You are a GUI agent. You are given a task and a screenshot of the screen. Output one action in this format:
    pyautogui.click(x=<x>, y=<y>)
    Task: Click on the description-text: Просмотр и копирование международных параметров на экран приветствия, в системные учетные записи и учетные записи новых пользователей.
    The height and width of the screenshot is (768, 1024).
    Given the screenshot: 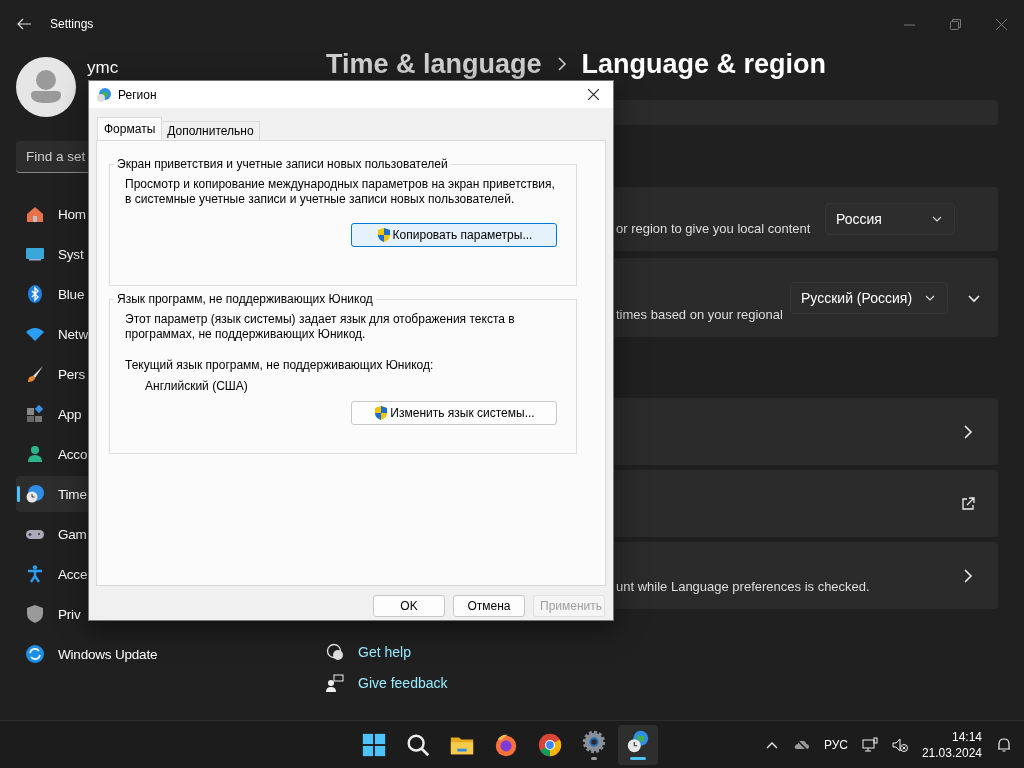 What is the action you would take?
    pyautogui.click(x=340, y=192)
    